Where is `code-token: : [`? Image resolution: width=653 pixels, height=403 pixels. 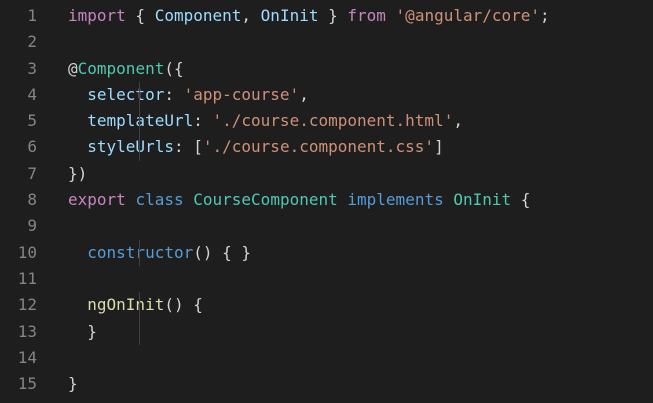 code-token: : [ is located at coordinates (188, 147).